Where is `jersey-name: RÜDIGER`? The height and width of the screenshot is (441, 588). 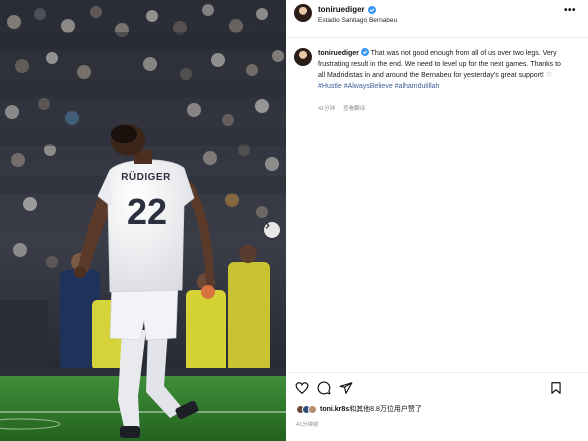 jersey-name: RÜDIGER is located at coordinates (146, 176).